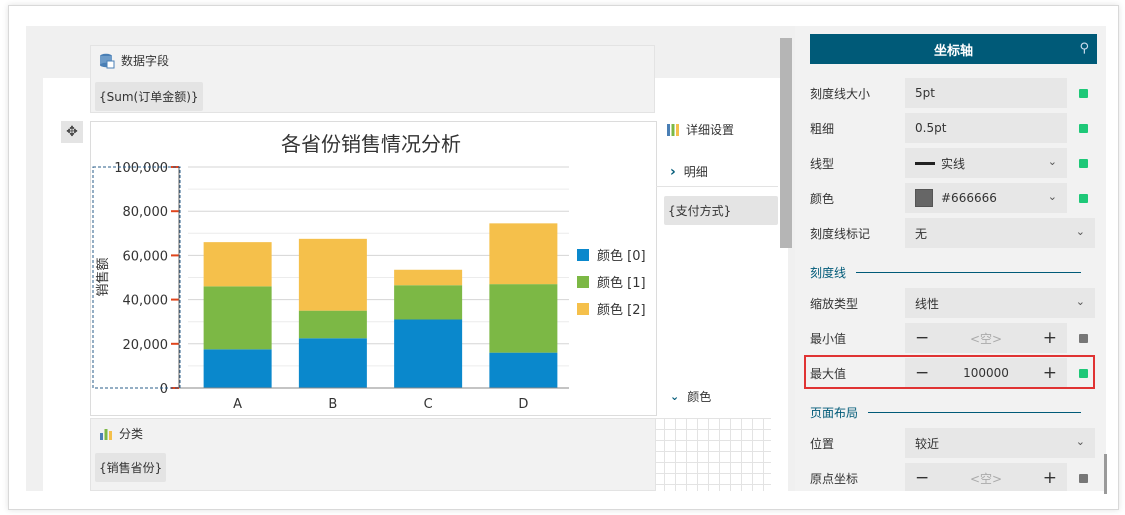 This screenshot has width=1125, height=515. I want to click on prop-label: 原点坐标, so click(834, 478).